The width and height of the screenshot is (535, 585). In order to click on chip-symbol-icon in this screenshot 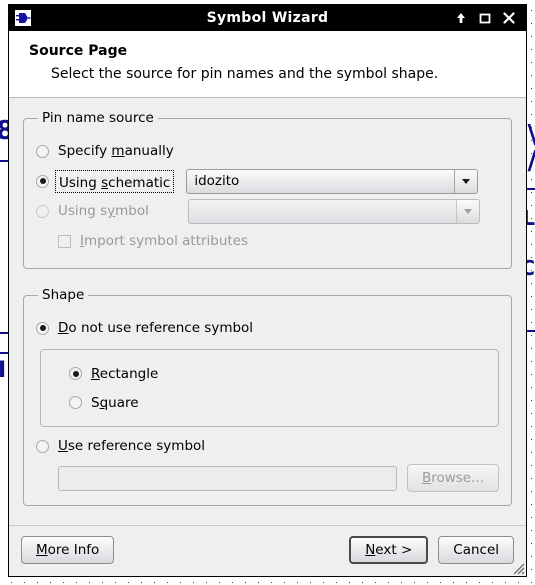, I will do `click(23, 18)`.